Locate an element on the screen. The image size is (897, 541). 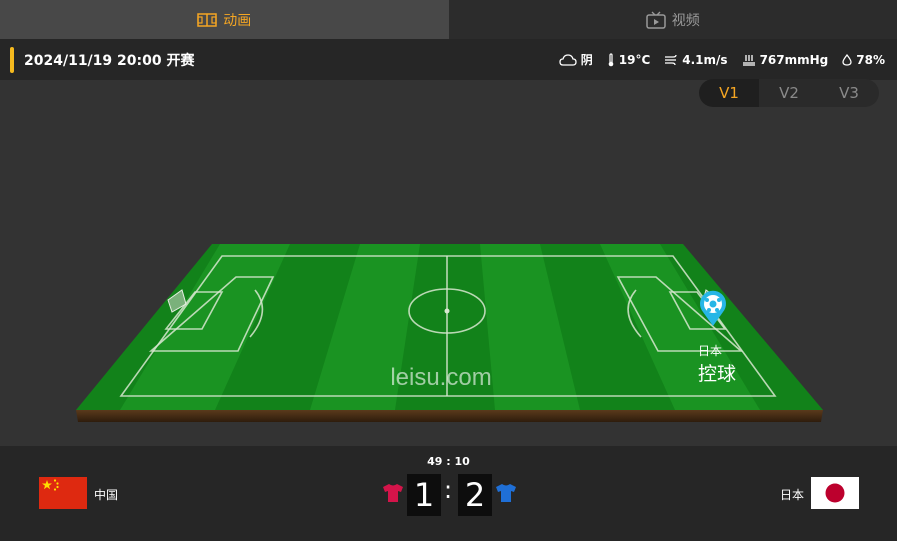
home-shirt-icon is located at coordinates (393, 493).